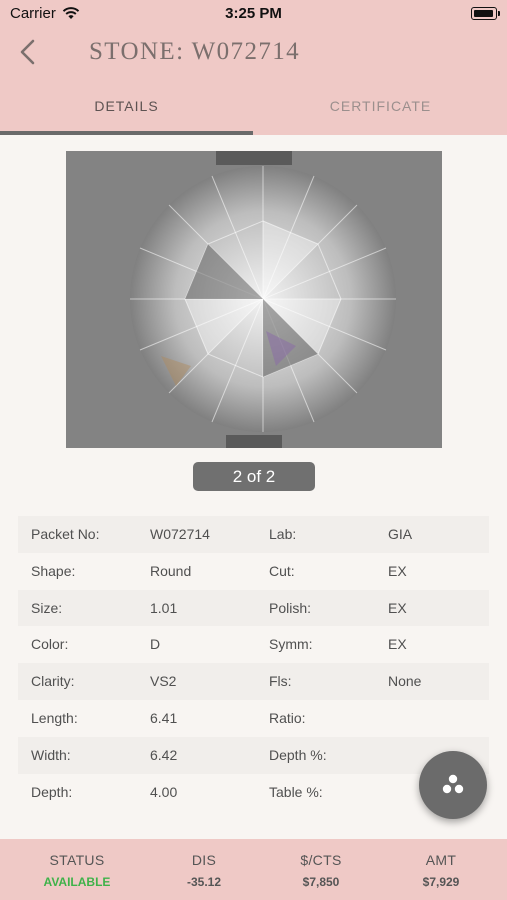 This screenshot has height=900, width=507. Describe the element at coordinates (321, 860) in the screenshot. I see `price-per-carat-label: $/CTS` at that location.